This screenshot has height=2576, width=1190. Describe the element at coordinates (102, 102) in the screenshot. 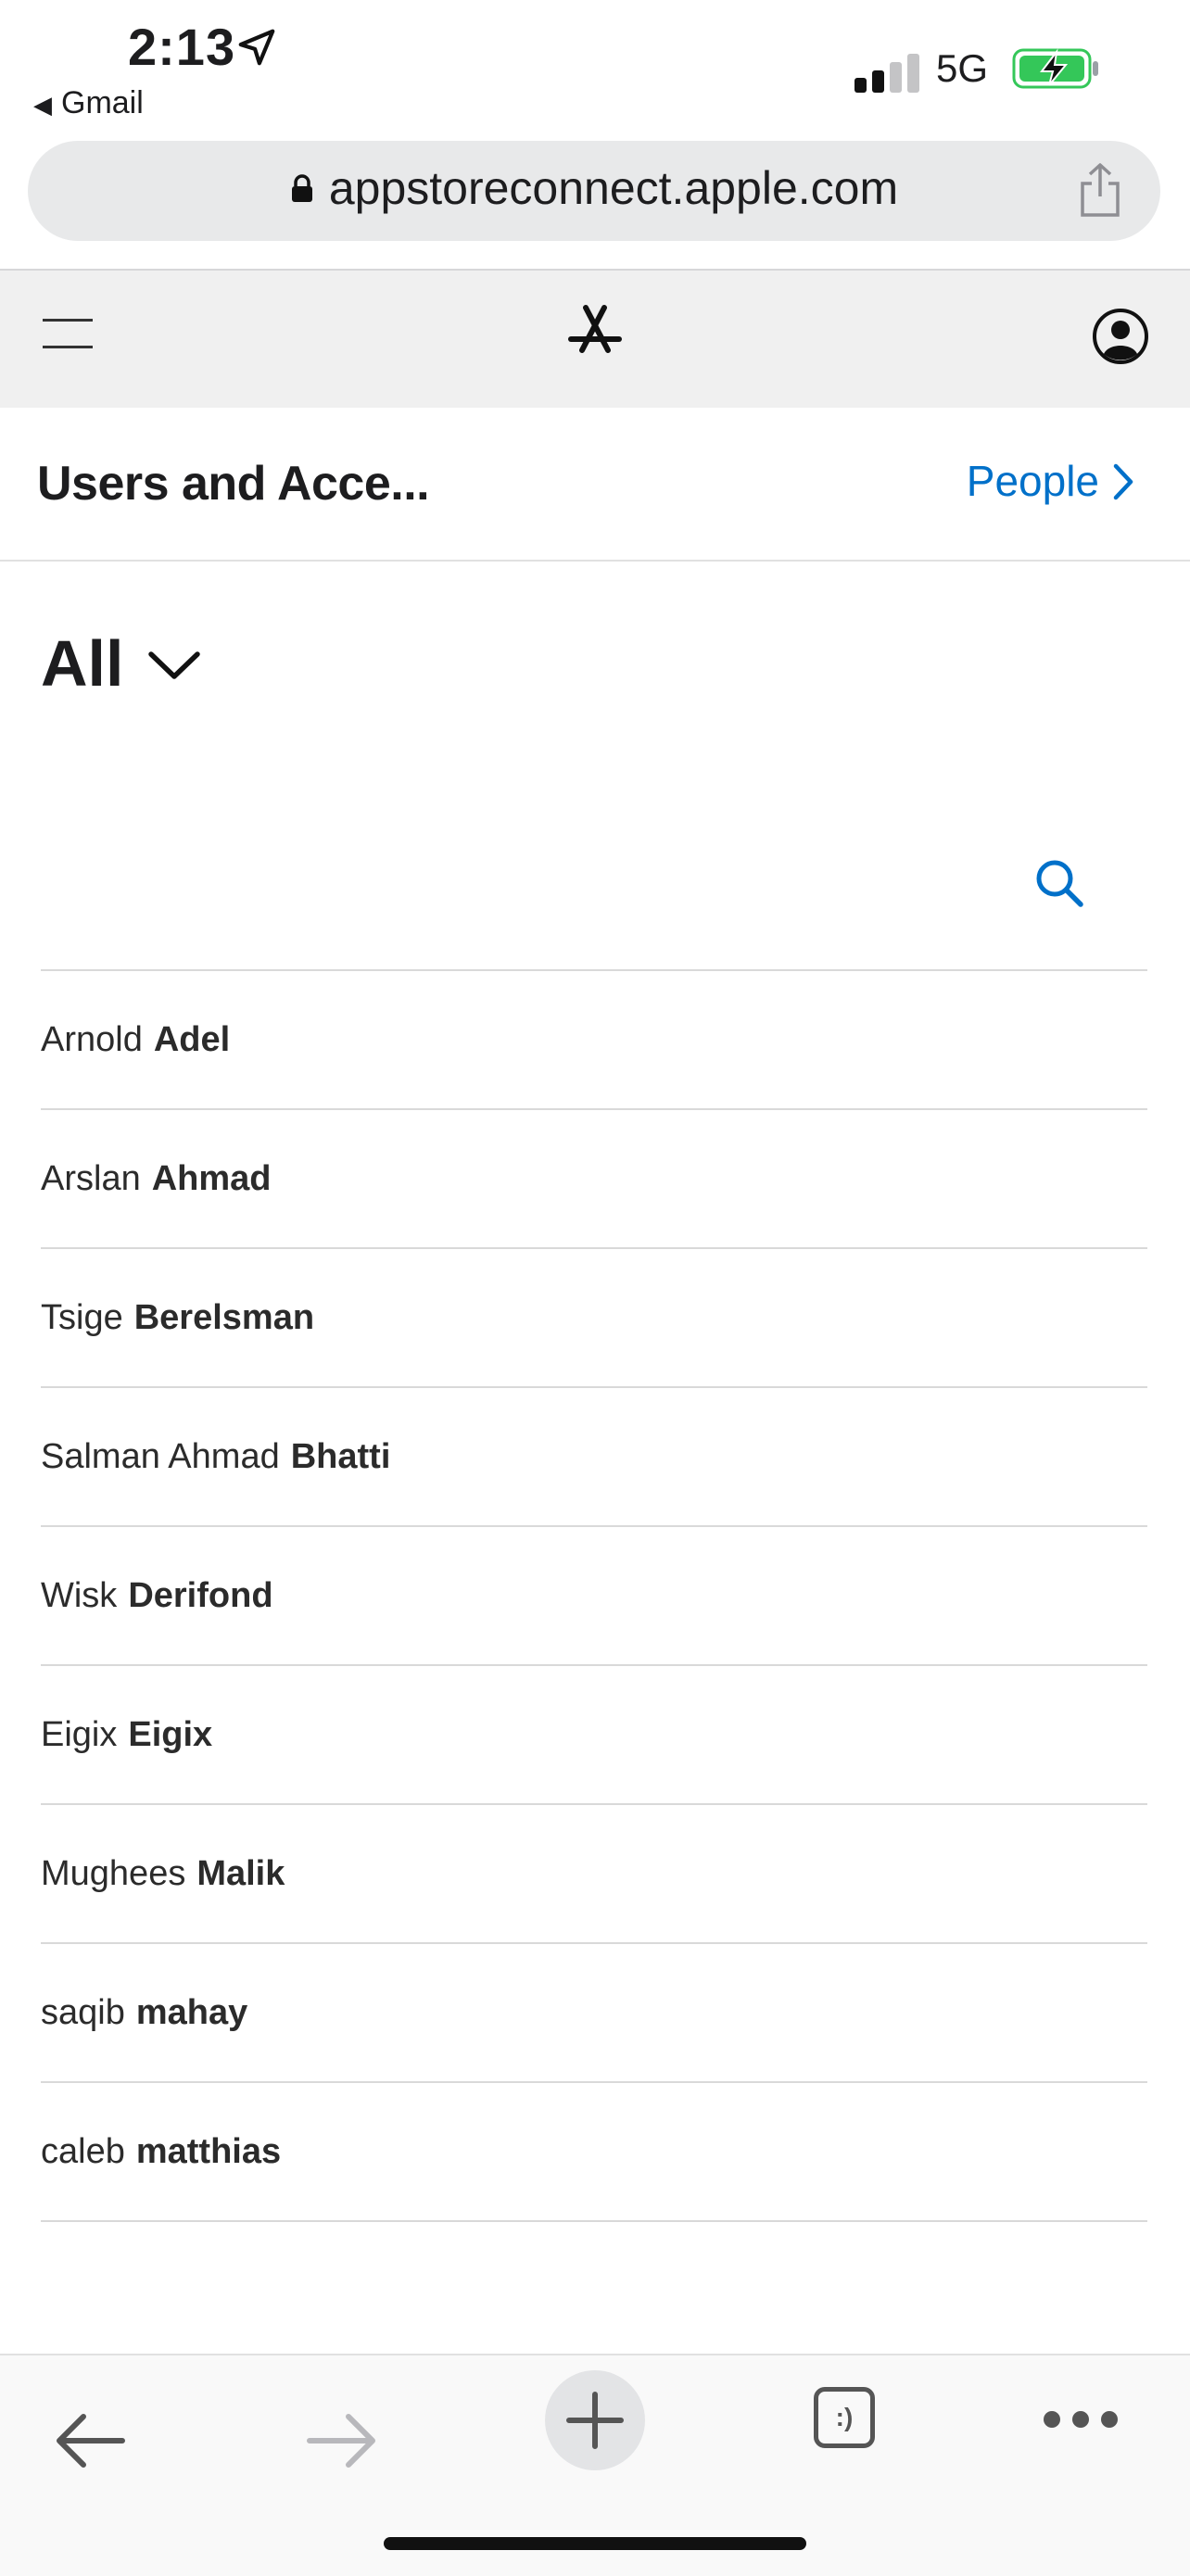

I see `back-app-label: Gmail` at that location.